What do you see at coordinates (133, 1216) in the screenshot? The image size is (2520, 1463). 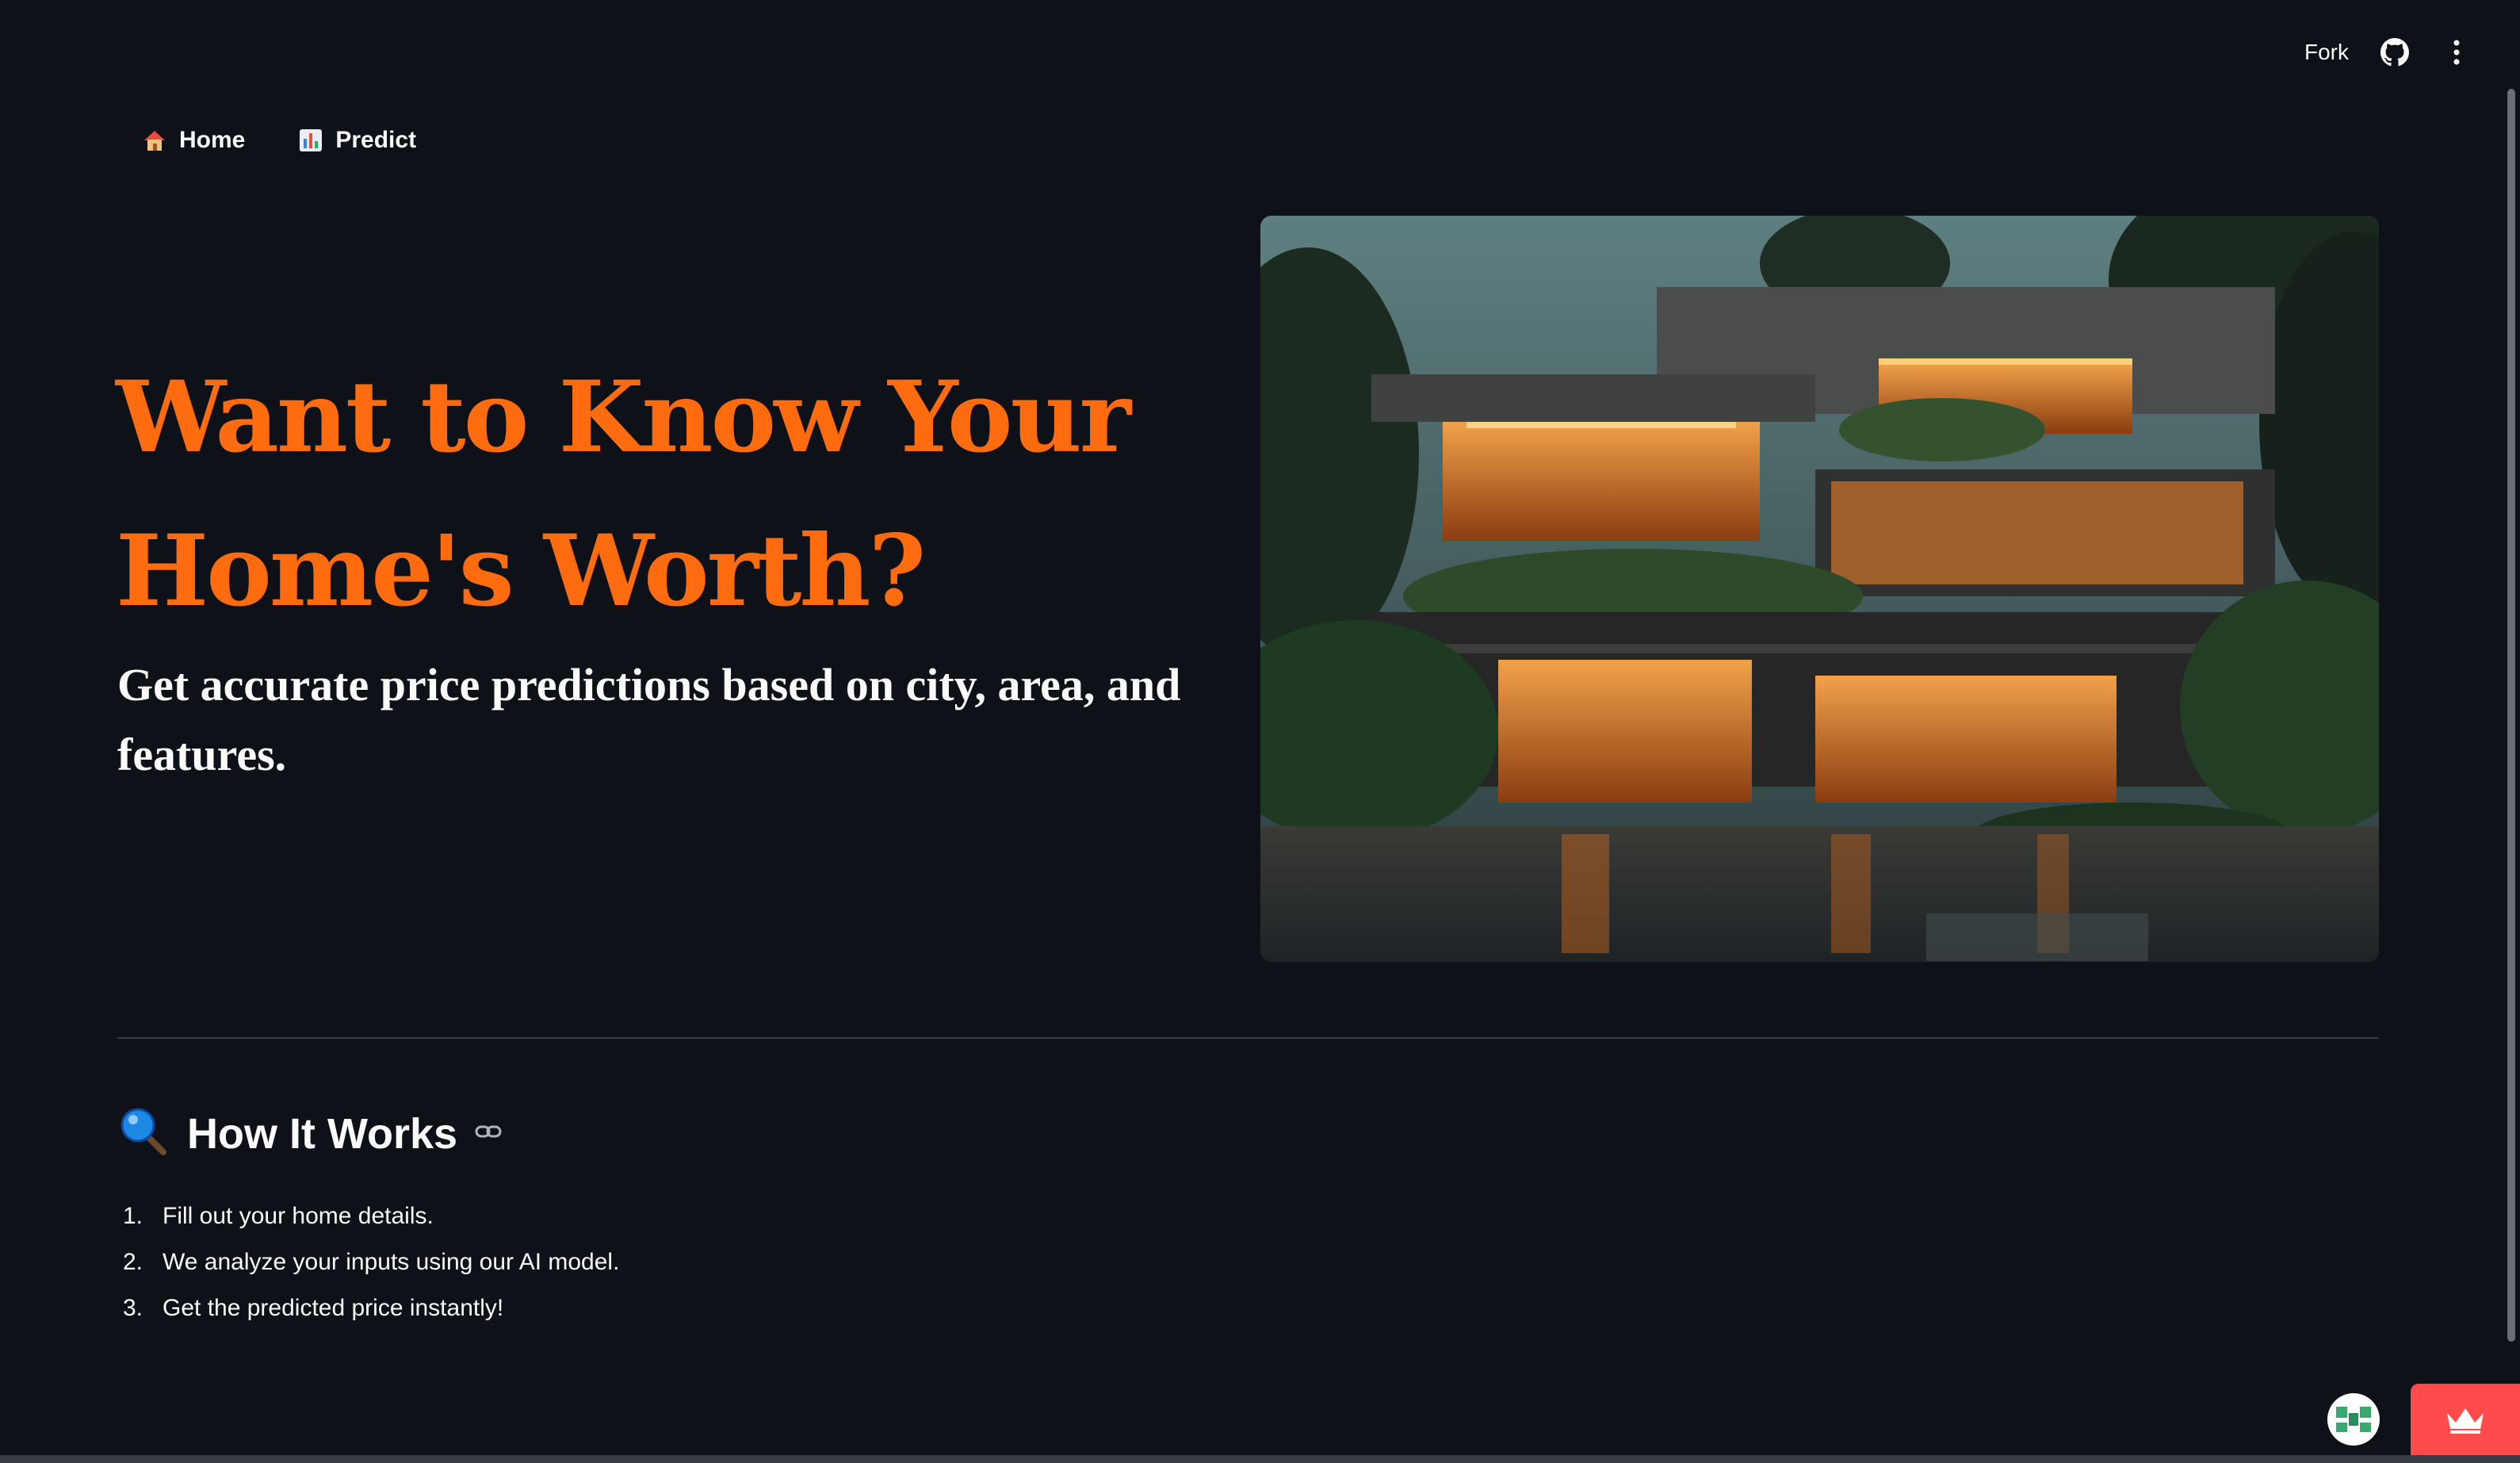 I see `step-number: 1.` at bounding box center [133, 1216].